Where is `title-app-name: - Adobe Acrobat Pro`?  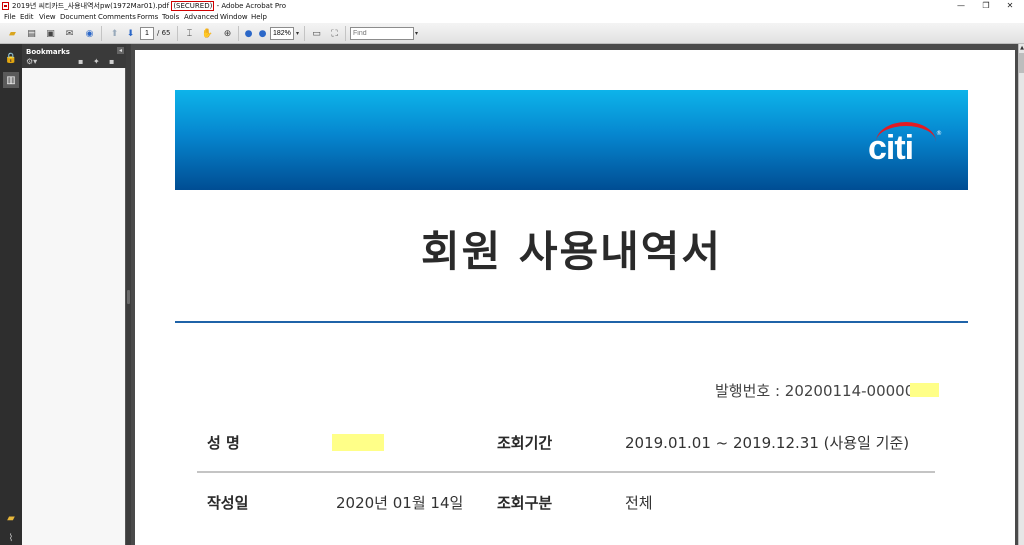 title-app-name: - Adobe Acrobat Pro is located at coordinates (250, 6).